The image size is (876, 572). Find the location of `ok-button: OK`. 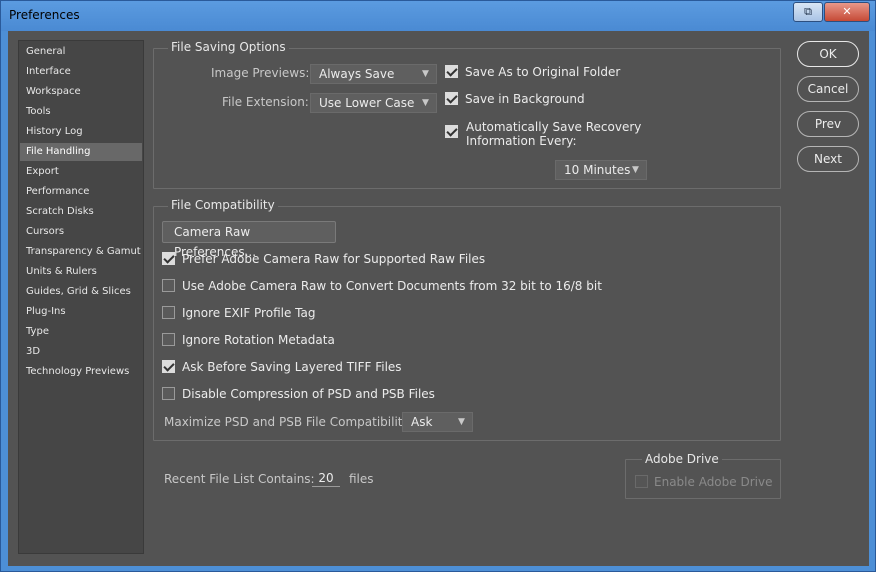

ok-button: OK is located at coordinates (828, 54).